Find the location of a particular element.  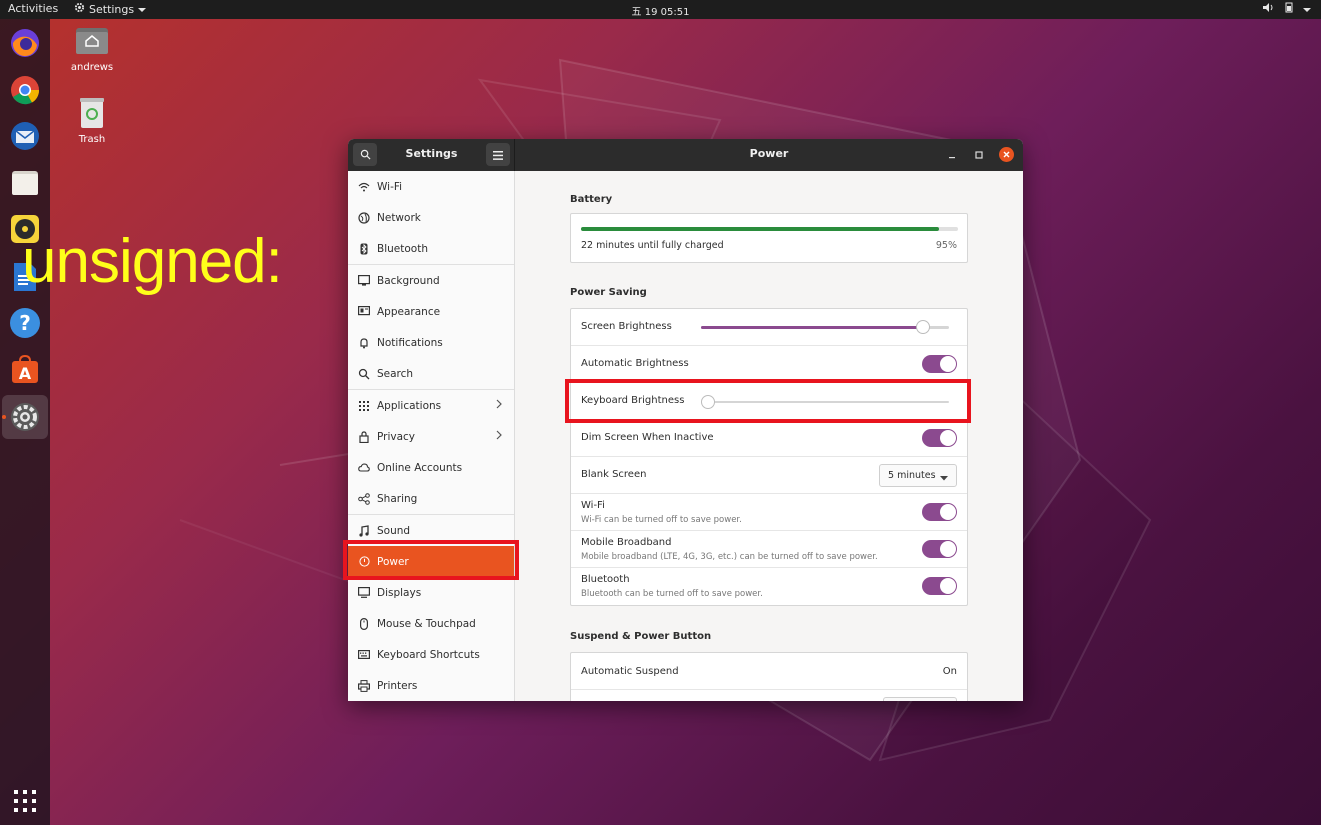

automatic-suspend-row: Automatic Suspend On is located at coordinates (769, 671).